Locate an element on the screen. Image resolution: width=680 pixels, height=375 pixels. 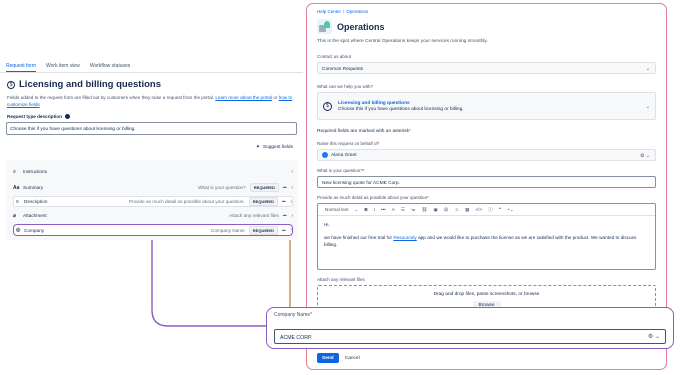
breadcrumb: Help Center / Operations is located at coordinates (343, 11).